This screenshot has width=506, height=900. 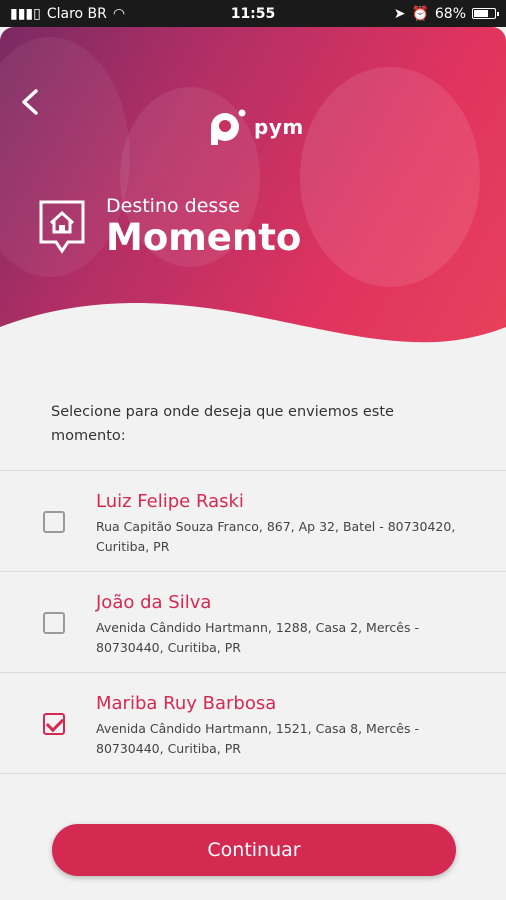 What do you see at coordinates (253, 13) in the screenshot?
I see `status-bar: ▮▮▮▯ Claro BR ◠ 11:55 ➤ ⏰ 68%` at bounding box center [253, 13].